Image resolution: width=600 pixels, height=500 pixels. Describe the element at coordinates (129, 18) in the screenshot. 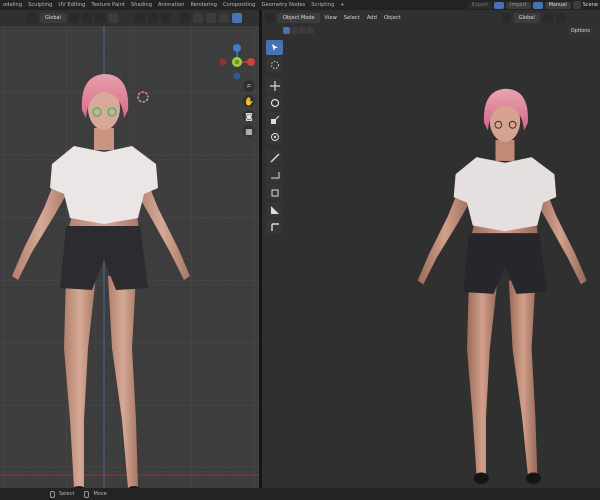

I see `left-viewport-header: Global` at that location.